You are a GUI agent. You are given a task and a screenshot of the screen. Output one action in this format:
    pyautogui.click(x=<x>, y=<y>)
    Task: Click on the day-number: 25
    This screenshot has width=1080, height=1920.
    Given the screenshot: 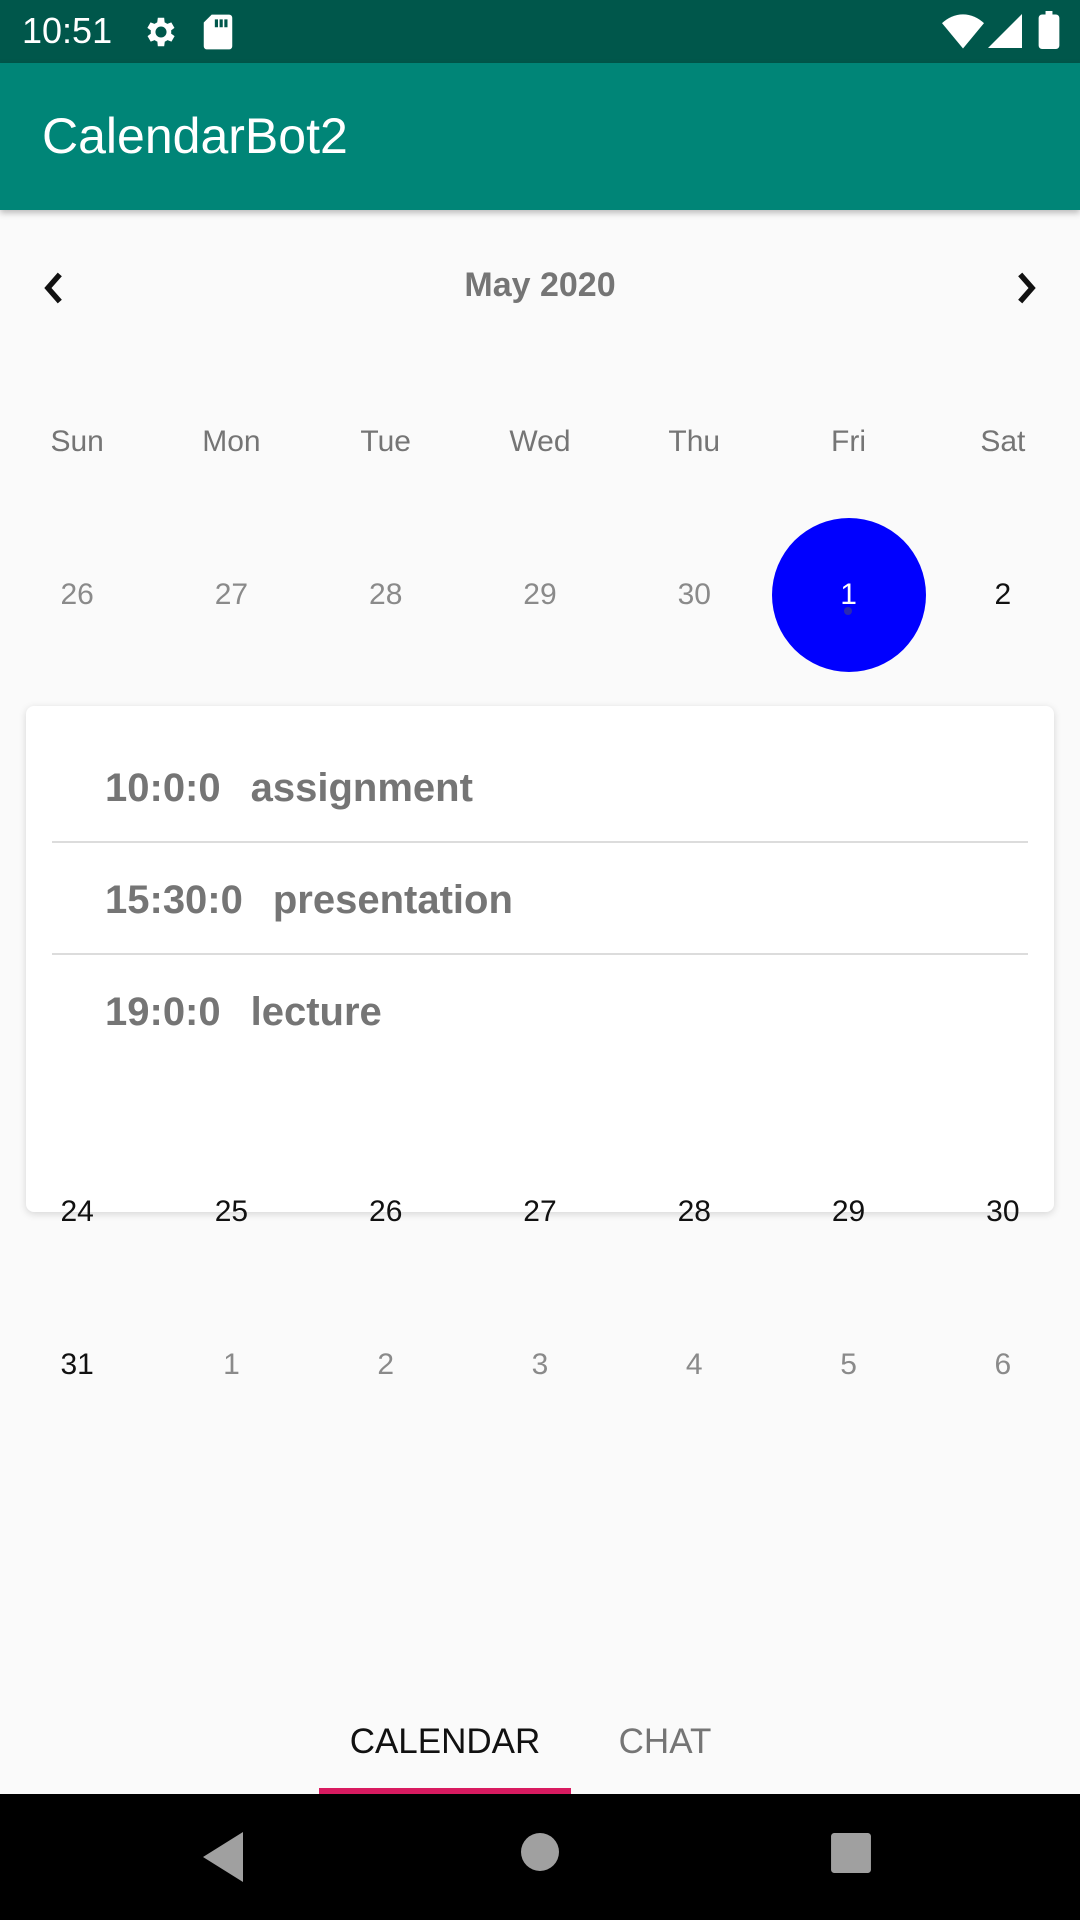 What is the action you would take?
    pyautogui.click(x=231, y=1211)
    